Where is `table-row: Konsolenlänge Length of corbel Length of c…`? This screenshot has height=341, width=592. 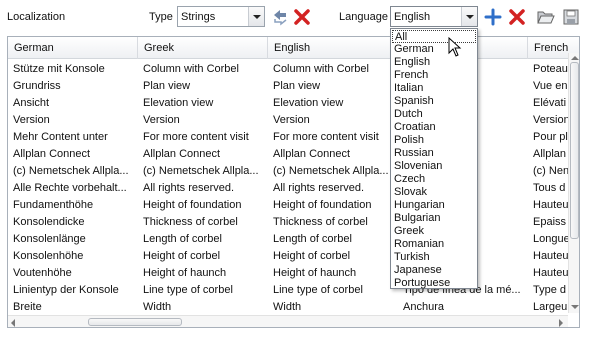 table-row: Konsolenlänge Length of corbel Length of c… is located at coordinates (293, 239).